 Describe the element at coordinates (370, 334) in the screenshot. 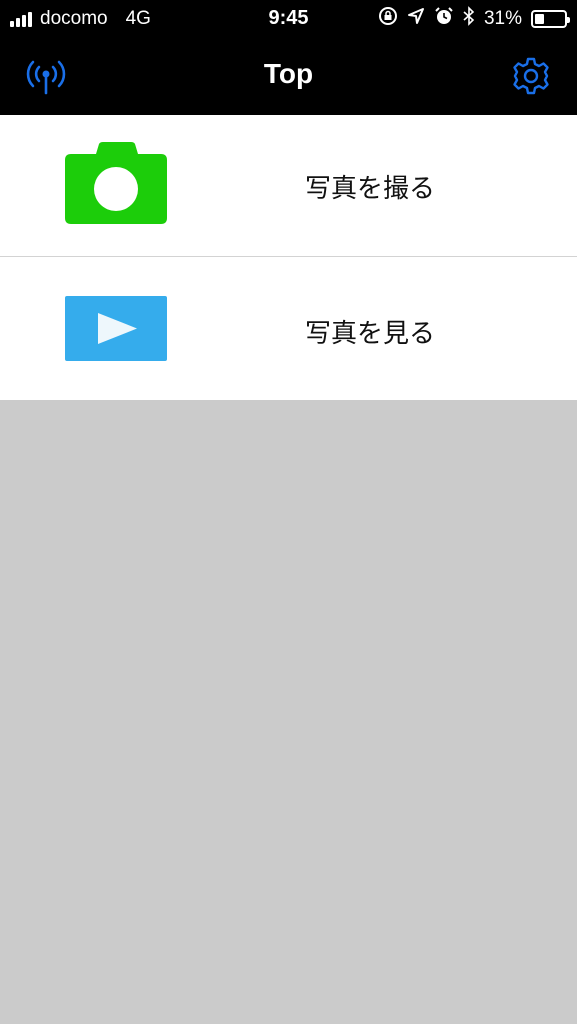

I see `menu-item-label: 写真を見る` at that location.